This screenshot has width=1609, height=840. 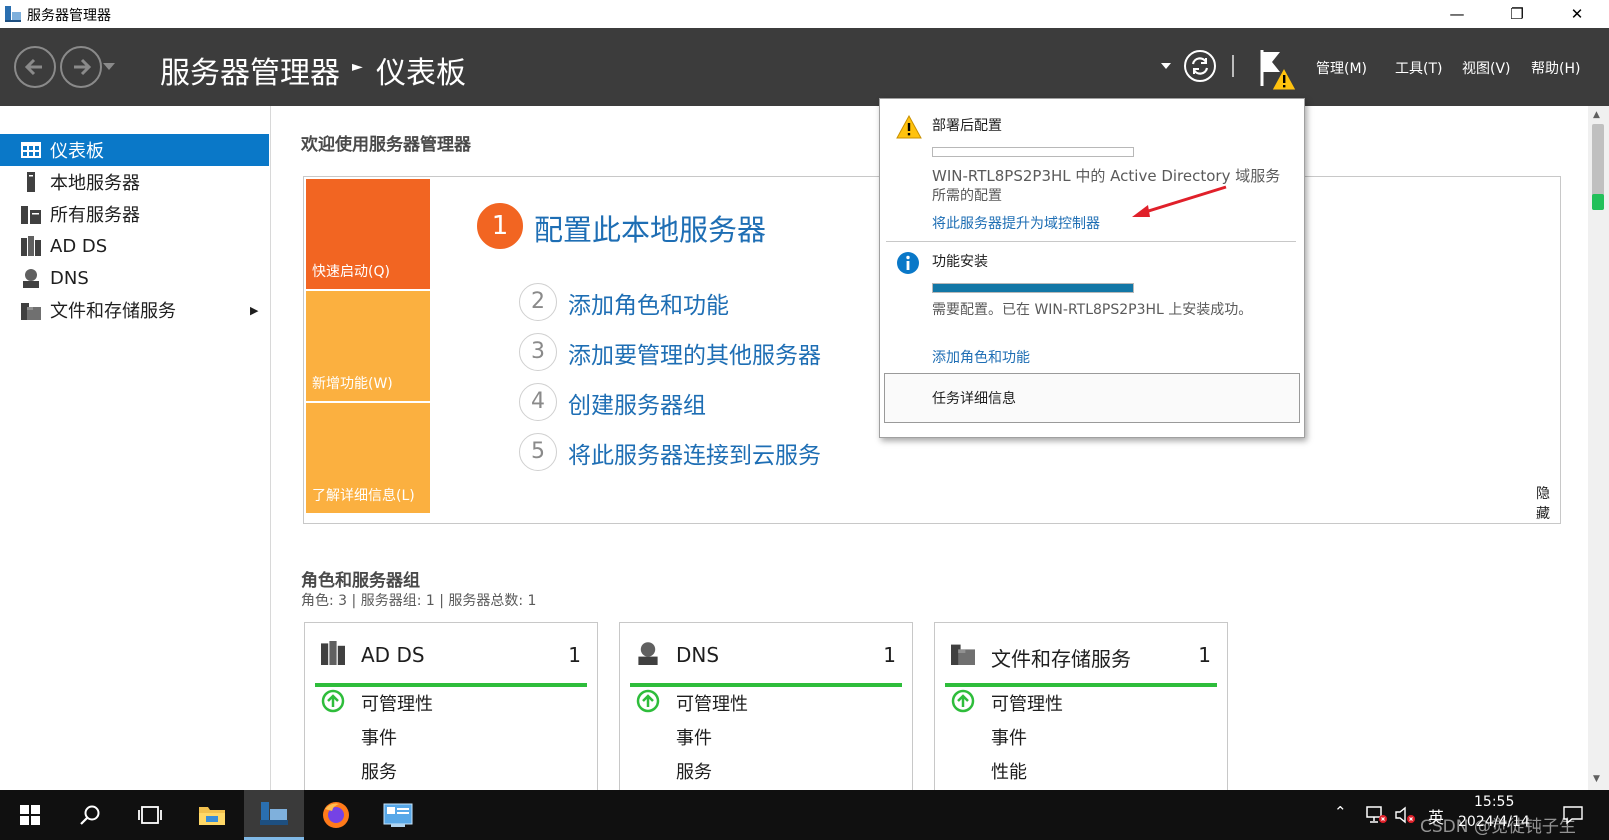 What do you see at coordinates (421, 73) in the screenshot?
I see `breadcrumb-page: 仪表板` at bounding box center [421, 73].